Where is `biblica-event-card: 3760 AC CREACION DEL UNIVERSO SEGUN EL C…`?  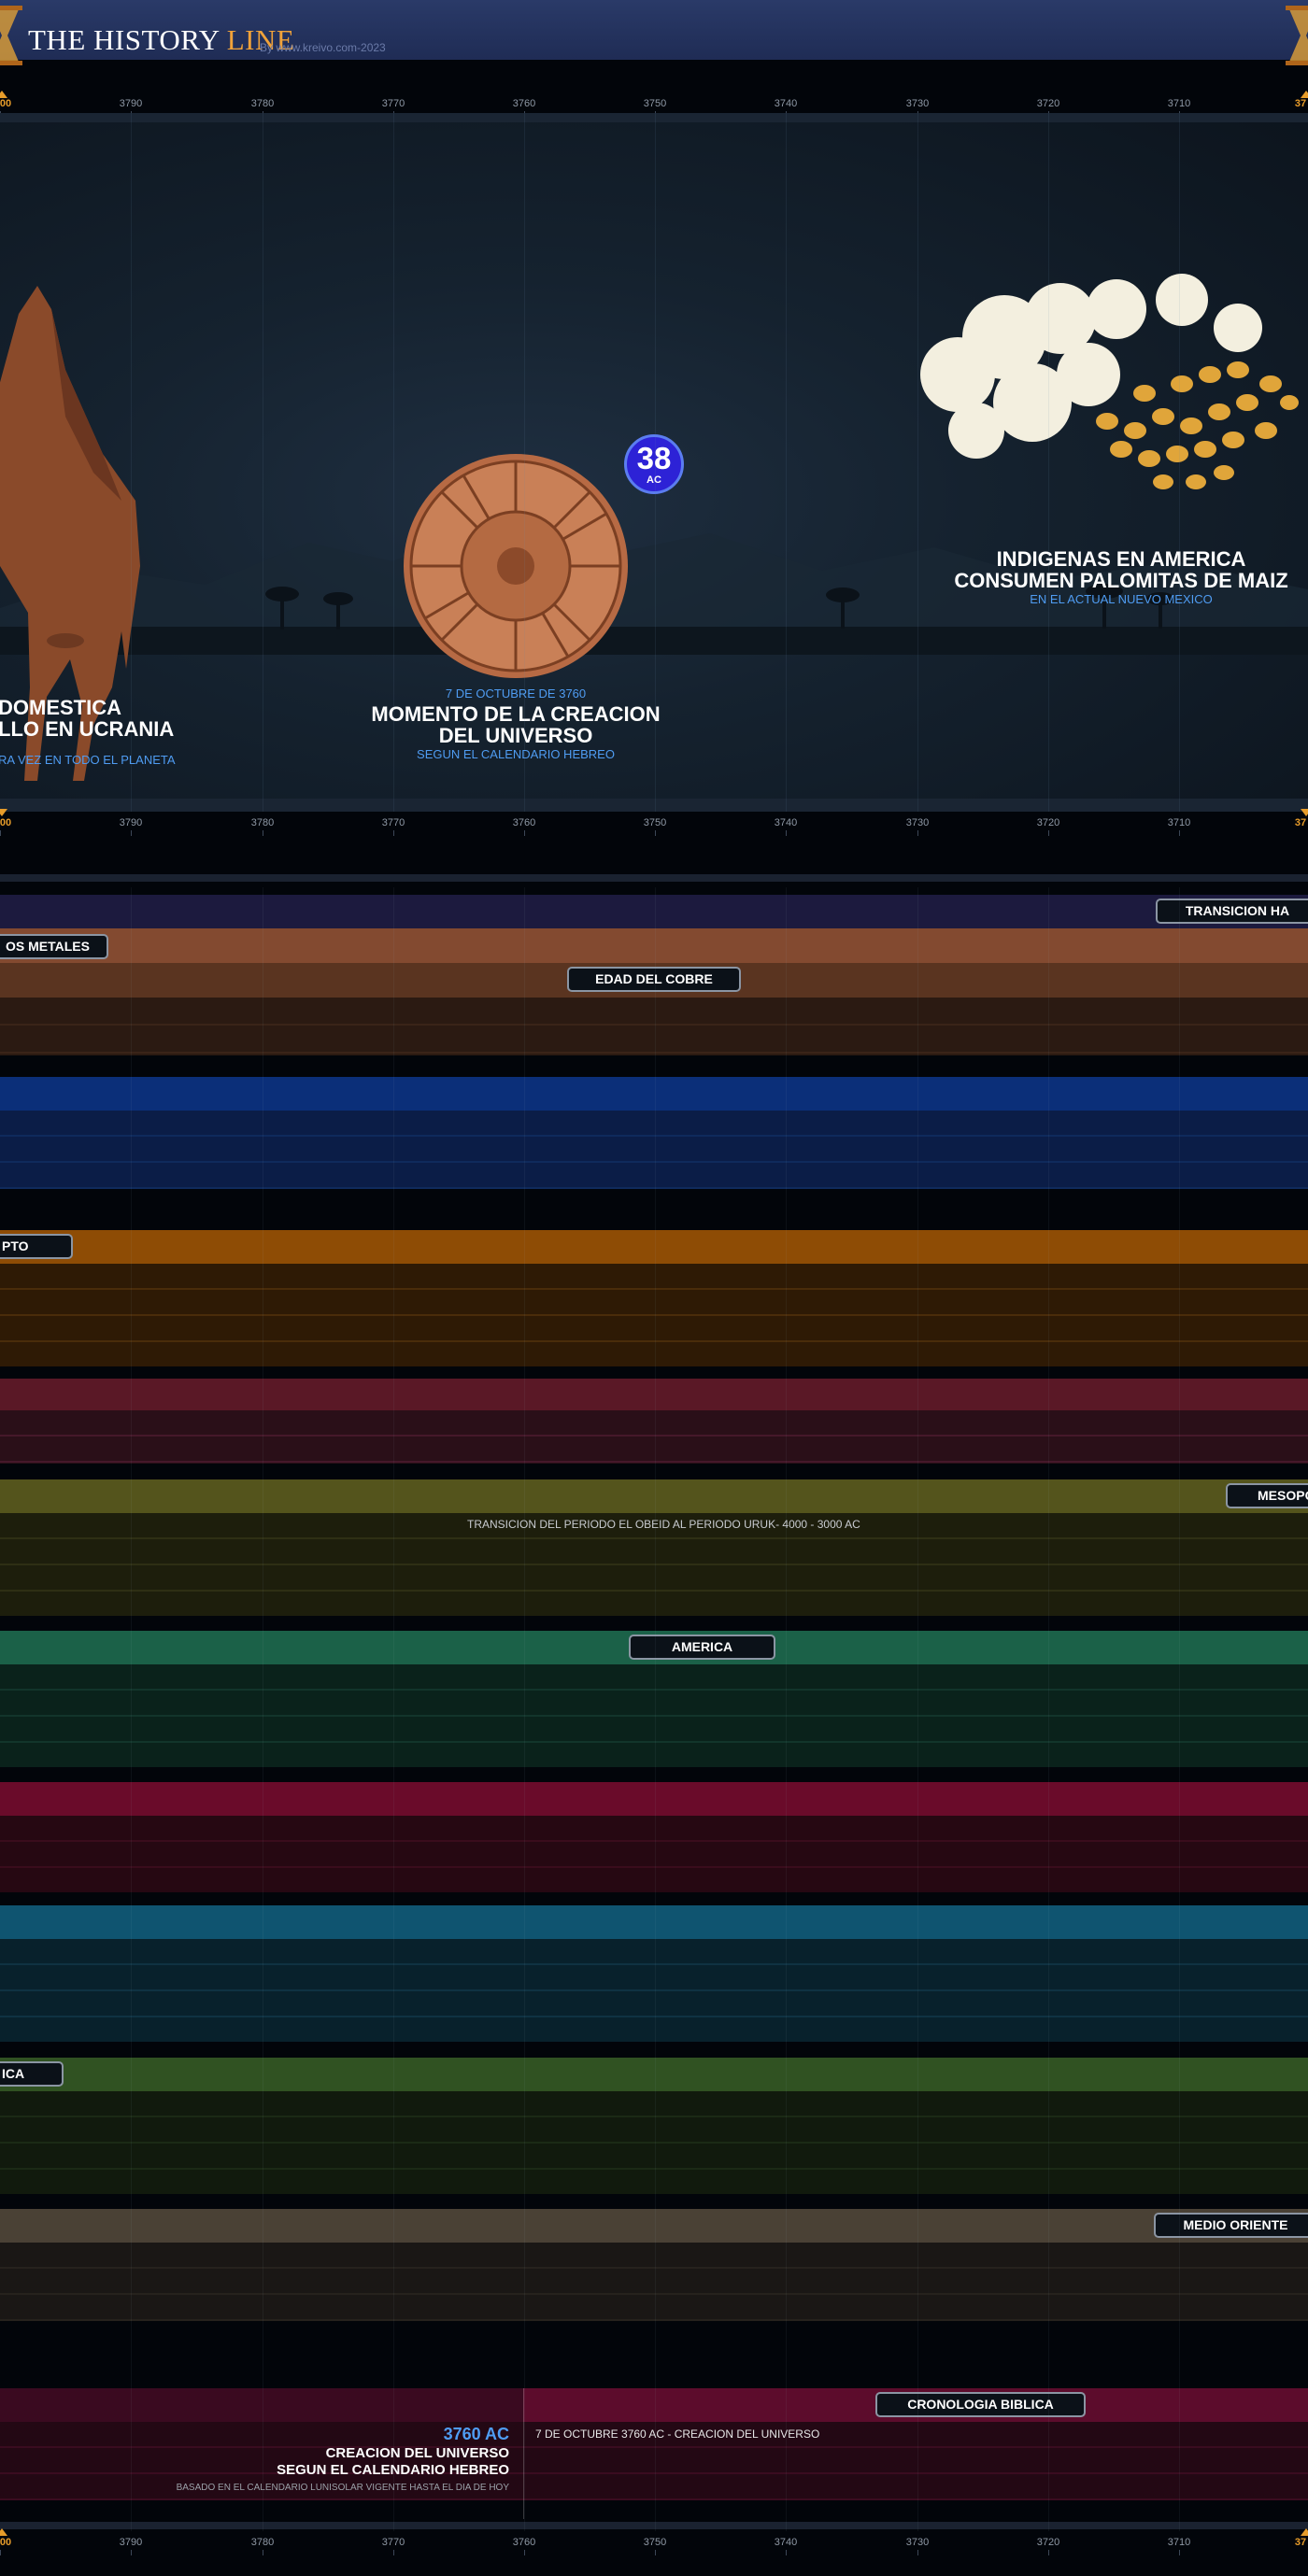 biblica-event-card: 3760 AC CREACION DEL UNIVERSO SEGUN EL C… is located at coordinates (301, 2459).